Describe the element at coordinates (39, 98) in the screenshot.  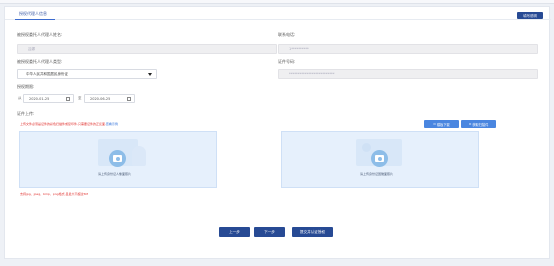
I see `start-date-value: 2020-01-25` at that location.